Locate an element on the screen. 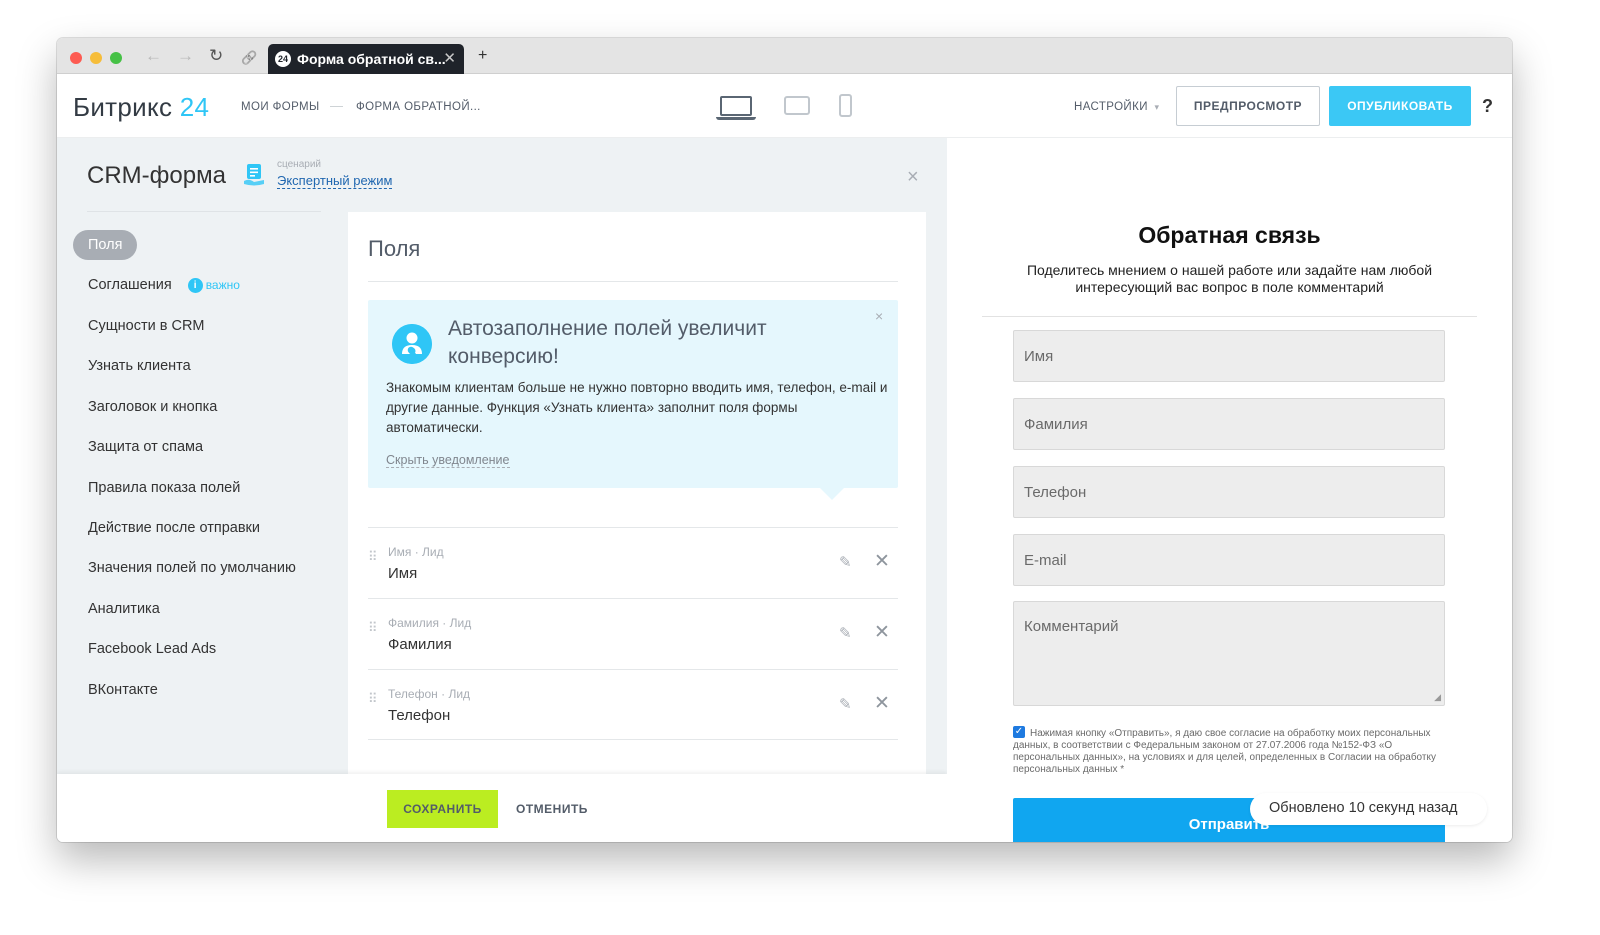  sidebar-item-know-client: Узнать клиента is located at coordinates (139, 366).